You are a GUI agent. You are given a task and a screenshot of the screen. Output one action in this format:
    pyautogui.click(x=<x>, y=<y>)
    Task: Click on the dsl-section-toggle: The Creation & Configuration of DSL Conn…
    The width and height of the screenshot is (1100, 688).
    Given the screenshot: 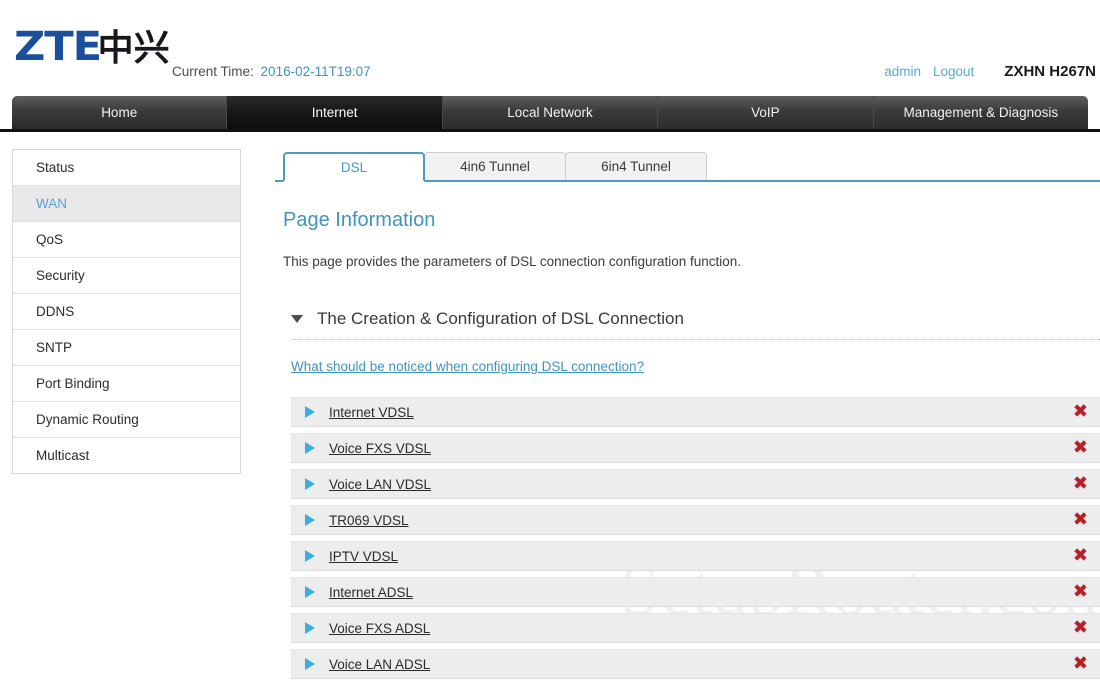 What is the action you would take?
    pyautogui.click(x=695, y=319)
    